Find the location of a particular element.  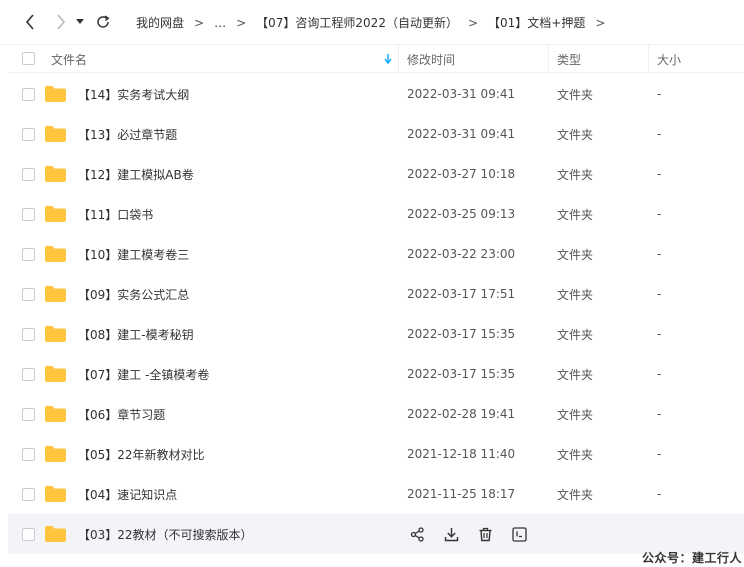

row-actions is located at coordinates (474, 534).